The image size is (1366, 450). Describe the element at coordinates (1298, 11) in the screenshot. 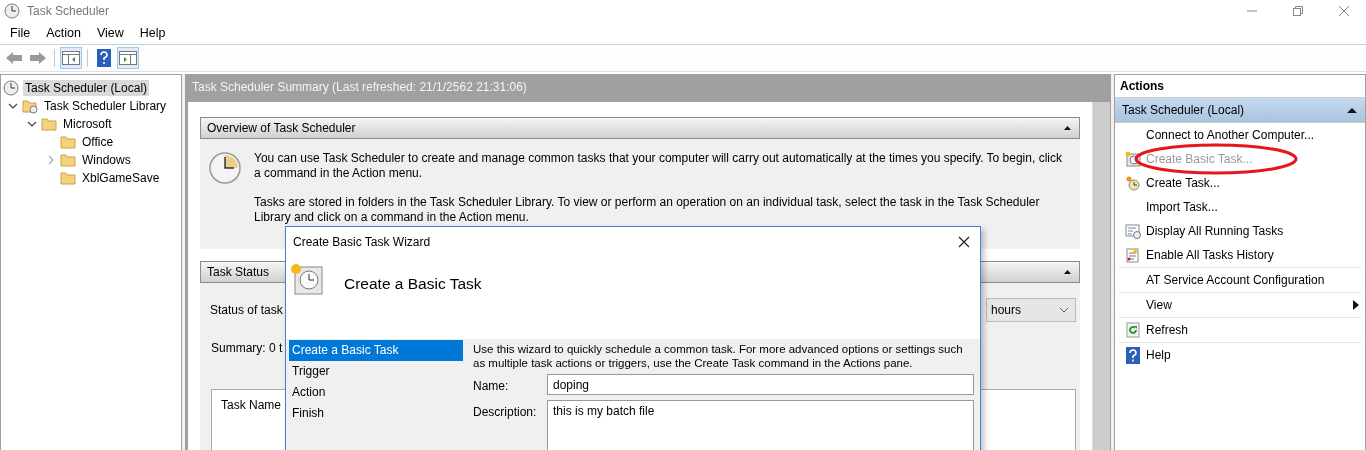

I see `restore-icon` at that location.